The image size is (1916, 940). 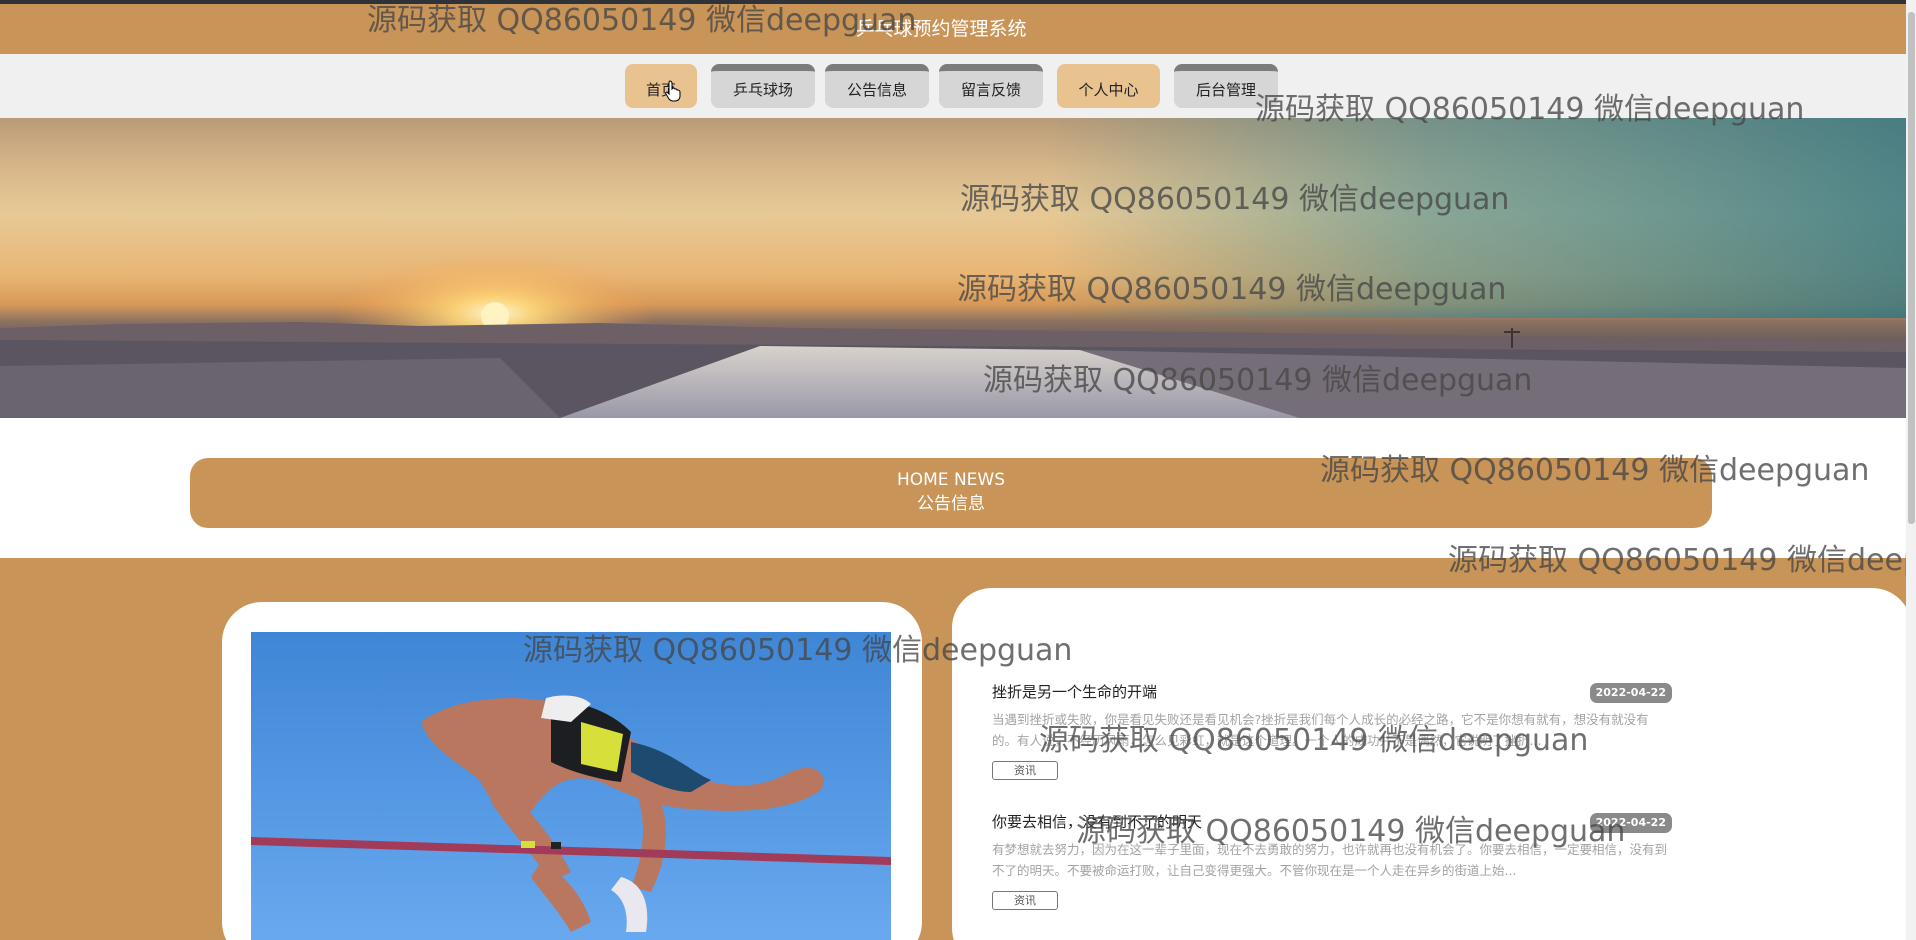 I want to click on main-nav: 首页 乒乓球场 公告信息 留言反馈 个人中心 后台管理, so click(x=953, y=86).